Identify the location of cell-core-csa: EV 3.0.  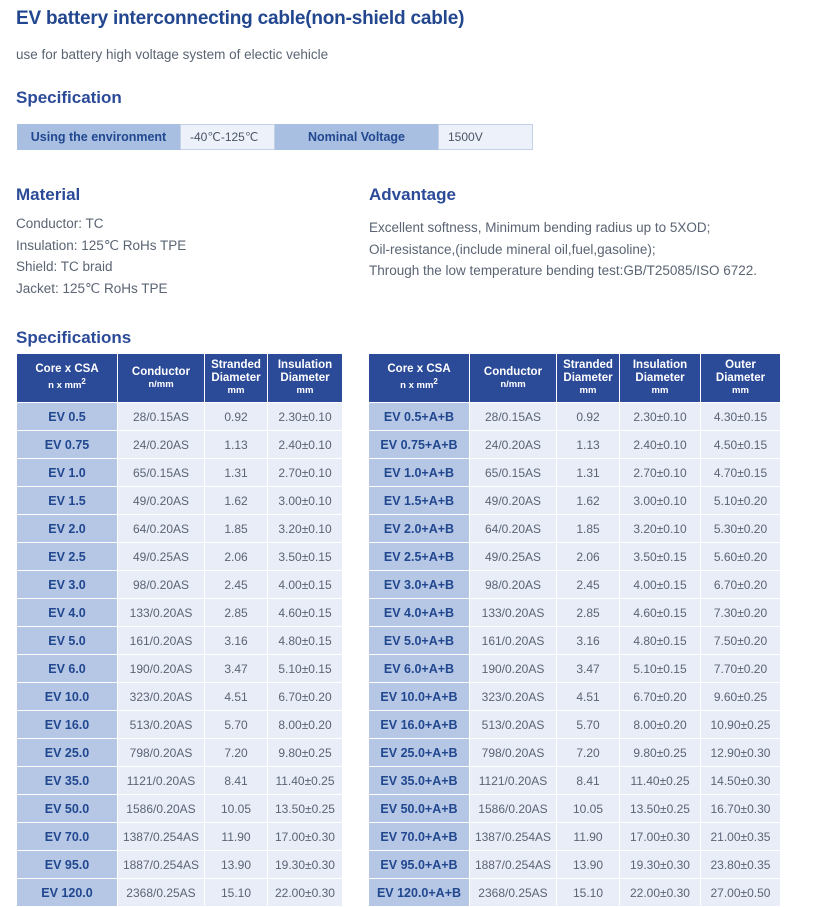
(67, 584).